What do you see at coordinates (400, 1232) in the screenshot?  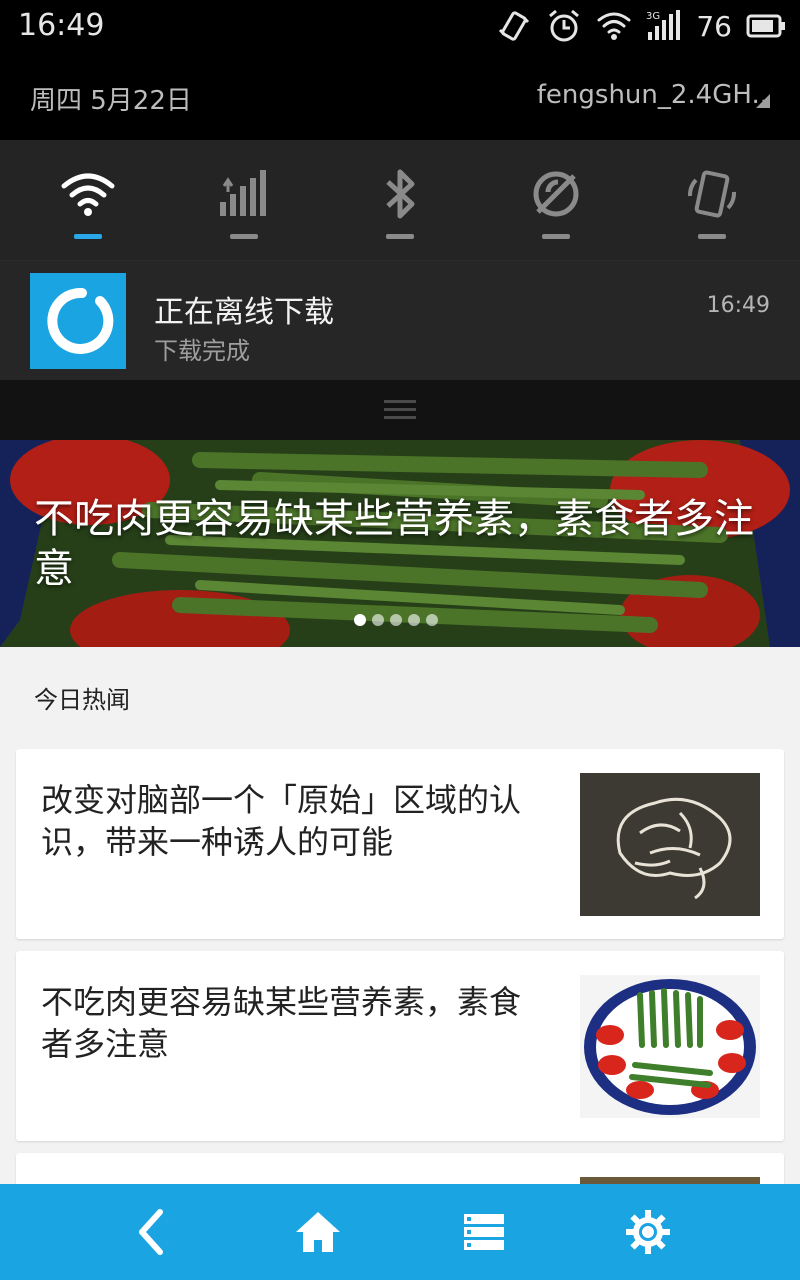 I see `bottom-nav` at bounding box center [400, 1232].